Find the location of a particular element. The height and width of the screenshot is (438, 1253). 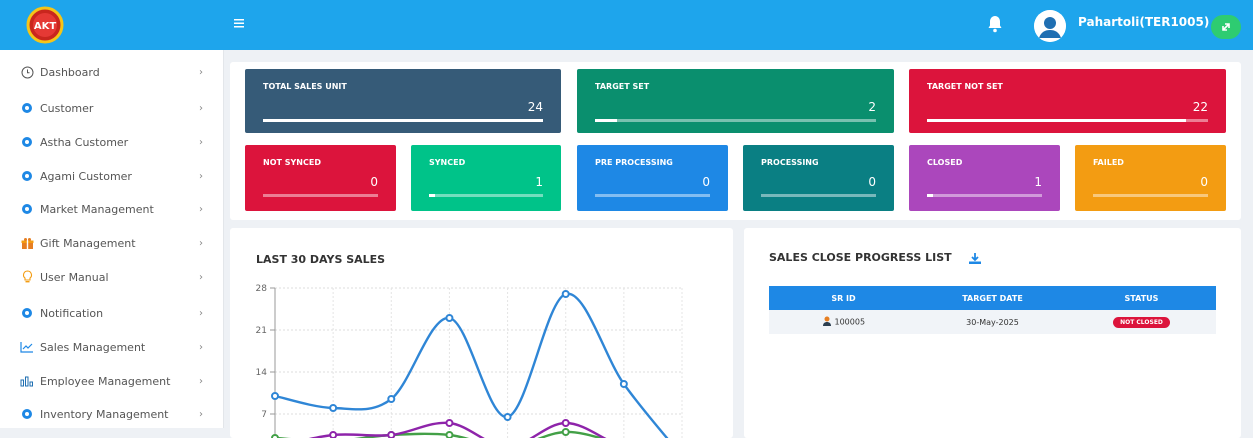

sales-line-chart: 28 21 14 7 is located at coordinates (469, 361).